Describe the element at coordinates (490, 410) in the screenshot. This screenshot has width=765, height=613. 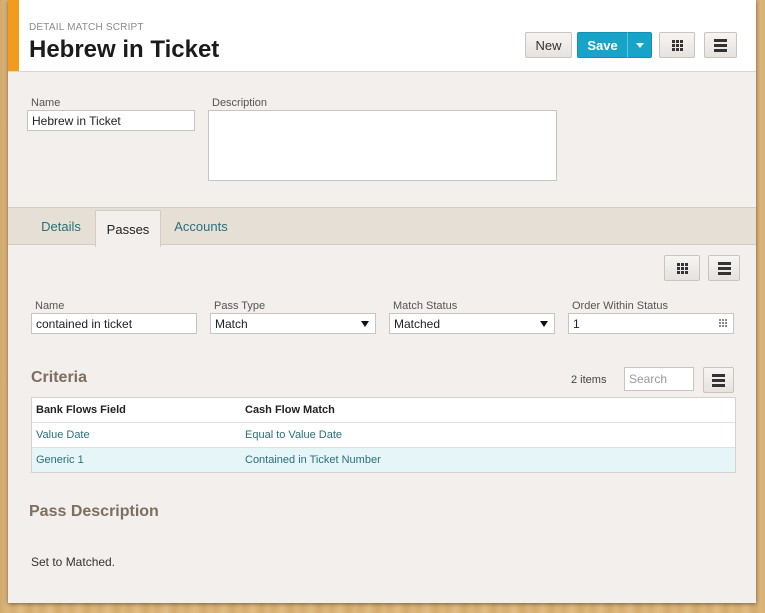
I see `column-header-cash-flow-match: Cash Flow Match` at that location.